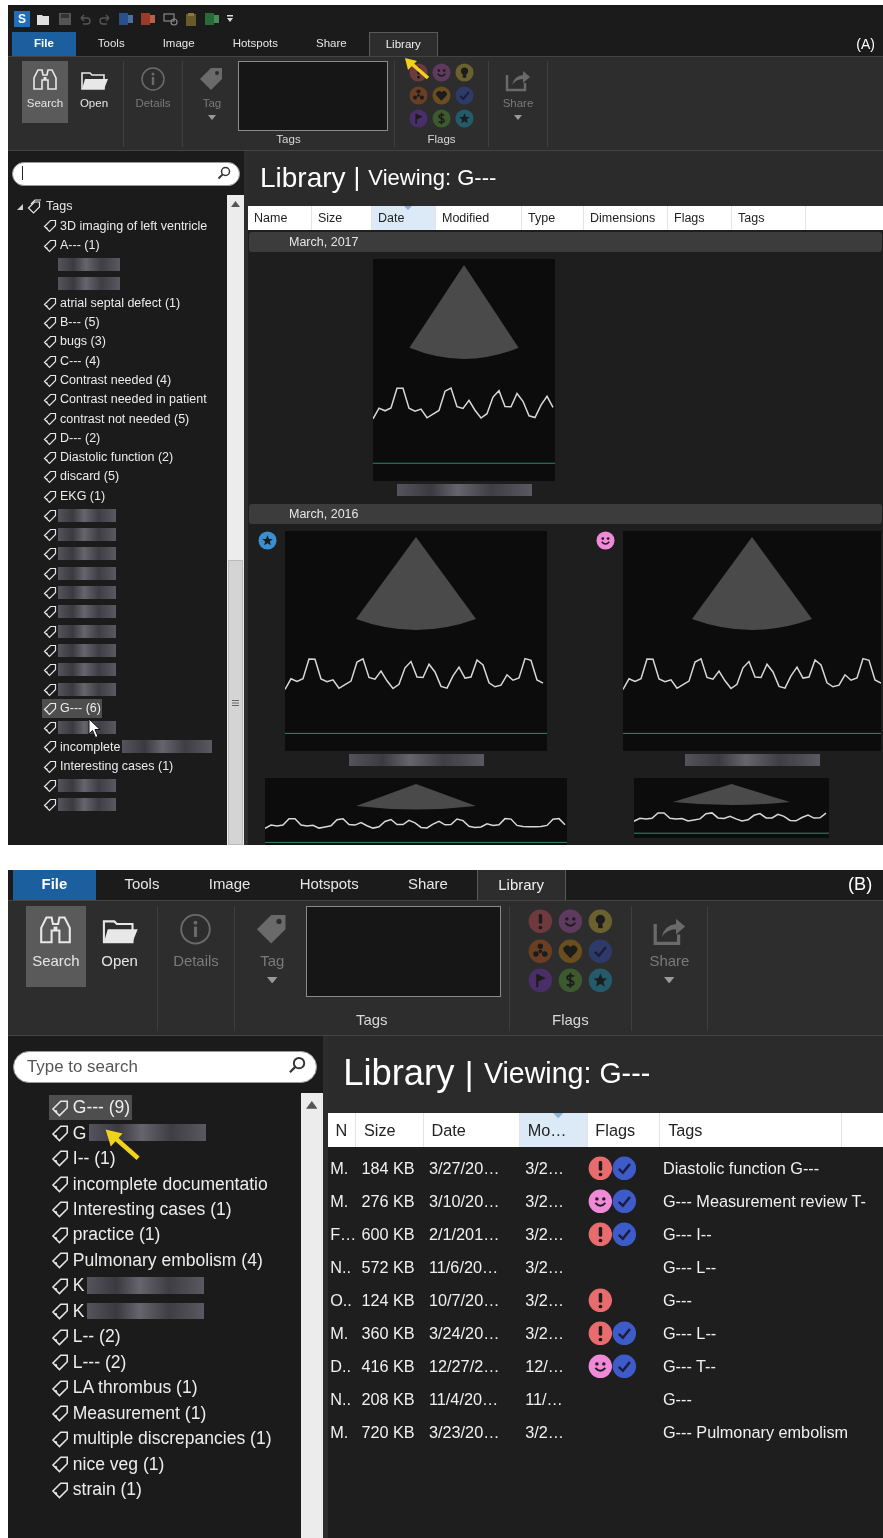 Image resolution: width=883 pixels, height=1538 pixels. Describe the element at coordinates (125, 399) in the screenshot. I see `tree-item: Contrast needed in patient` at that location.